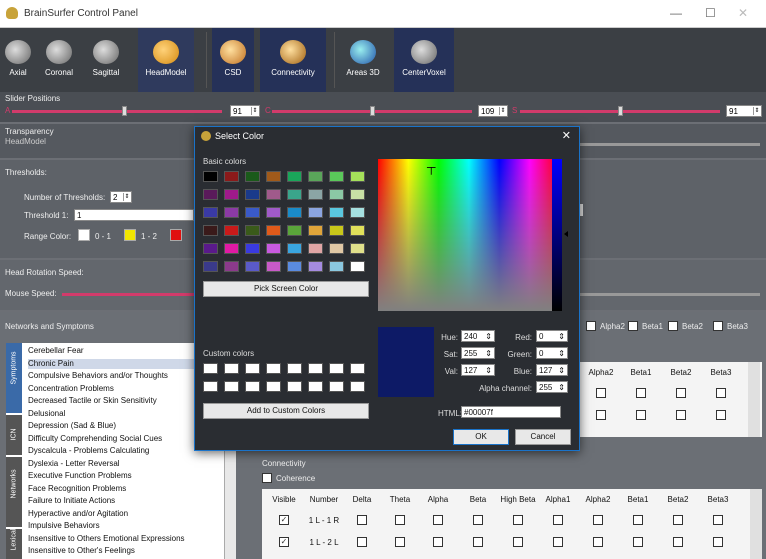 The image size is (766, 559). Describe the element at coordinates (286, 289) in the screenshot. I see `pick-screen-color-button: Pick Screen Color` at that location.